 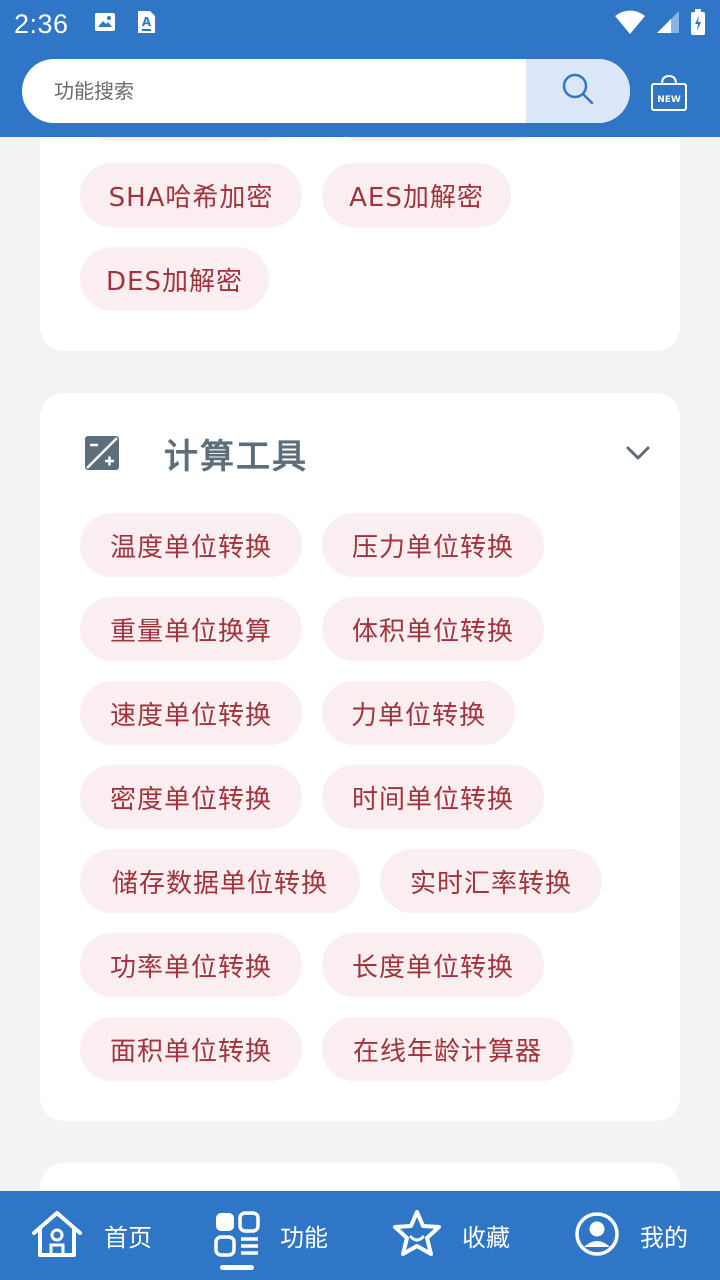 I want to click on new-features-button: NEW, so click(x=669, y=93).